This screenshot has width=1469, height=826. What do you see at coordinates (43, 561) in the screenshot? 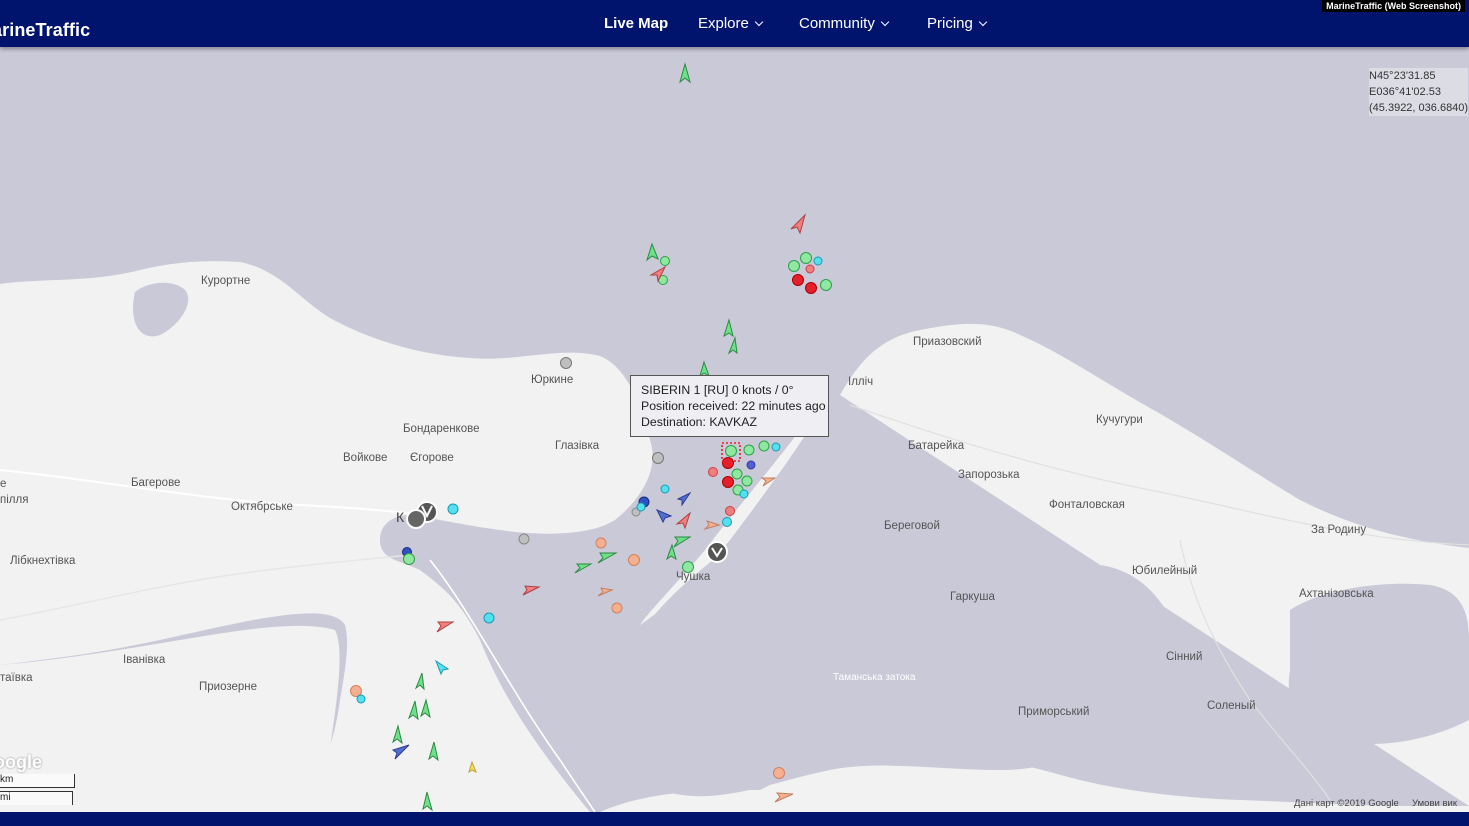
I see `place-label: Лібкнехтівка` at bounding box center [43, 561].